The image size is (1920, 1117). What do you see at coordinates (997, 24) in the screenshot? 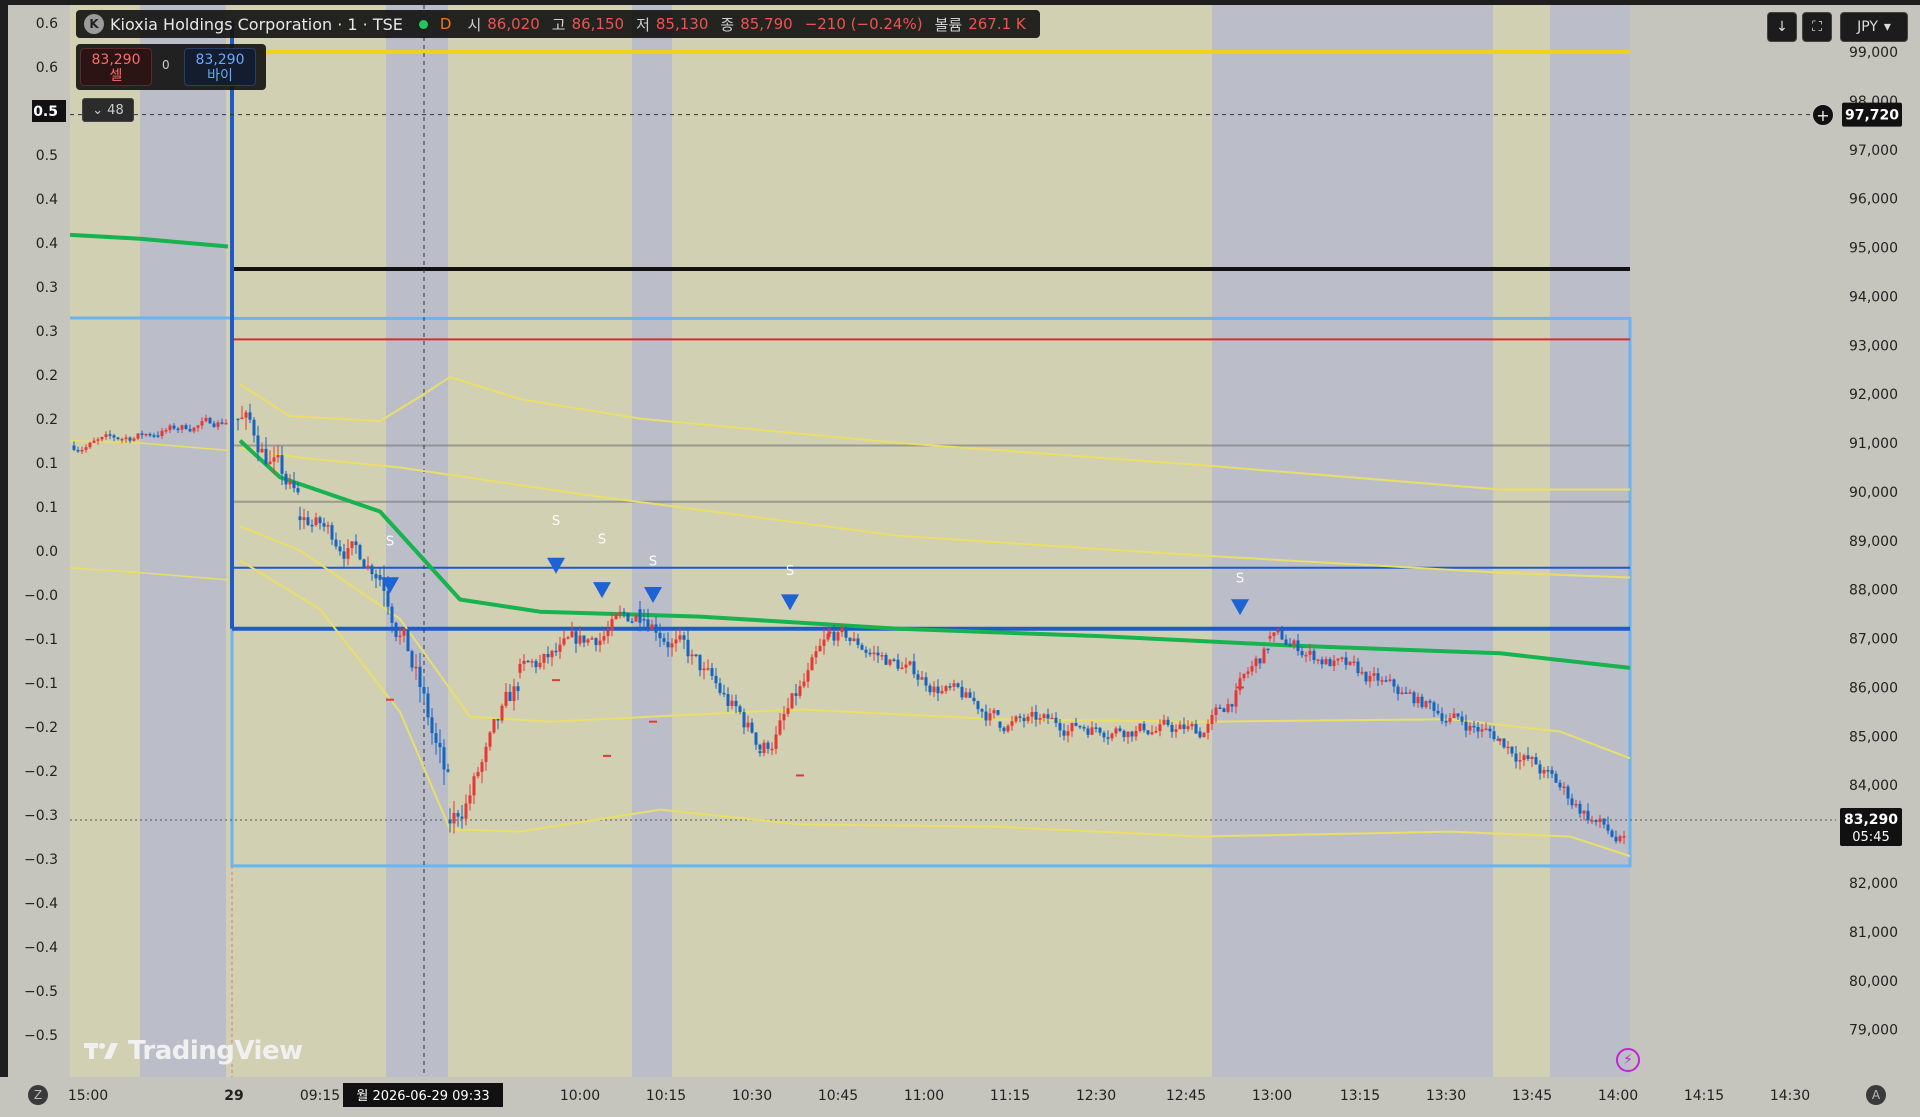
I see `volume-value: 267.1 K` at bounding box center [997, 24].